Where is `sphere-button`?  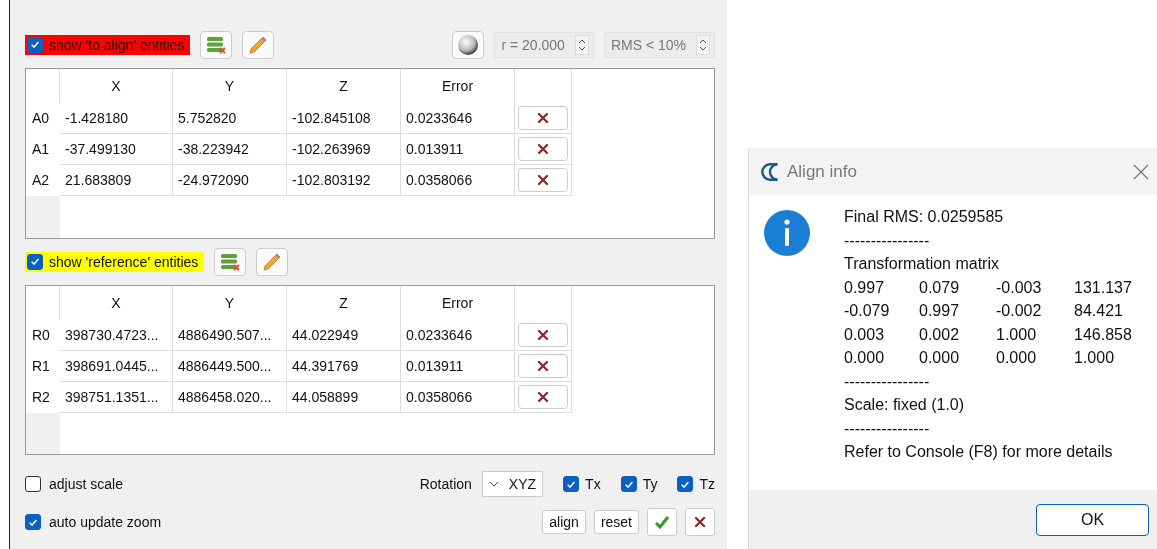
sphere-button is located at coordinates (468, 44).